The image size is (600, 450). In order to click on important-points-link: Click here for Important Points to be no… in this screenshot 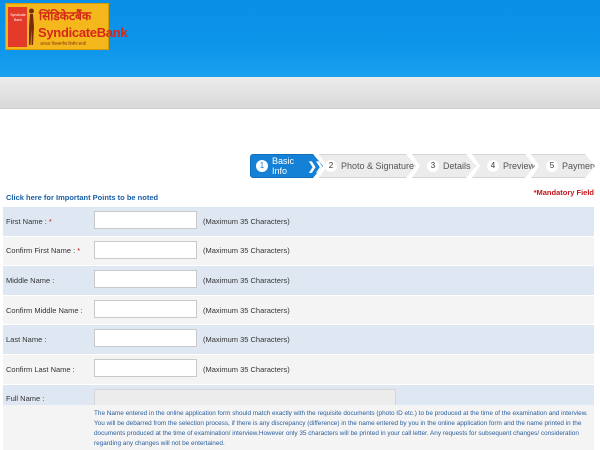, I will do `click(82, 197)`.